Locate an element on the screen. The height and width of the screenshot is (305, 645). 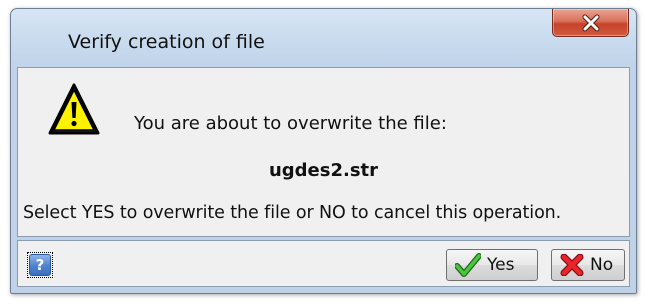
yes-label: Yes is located at coordinates (501, 265).